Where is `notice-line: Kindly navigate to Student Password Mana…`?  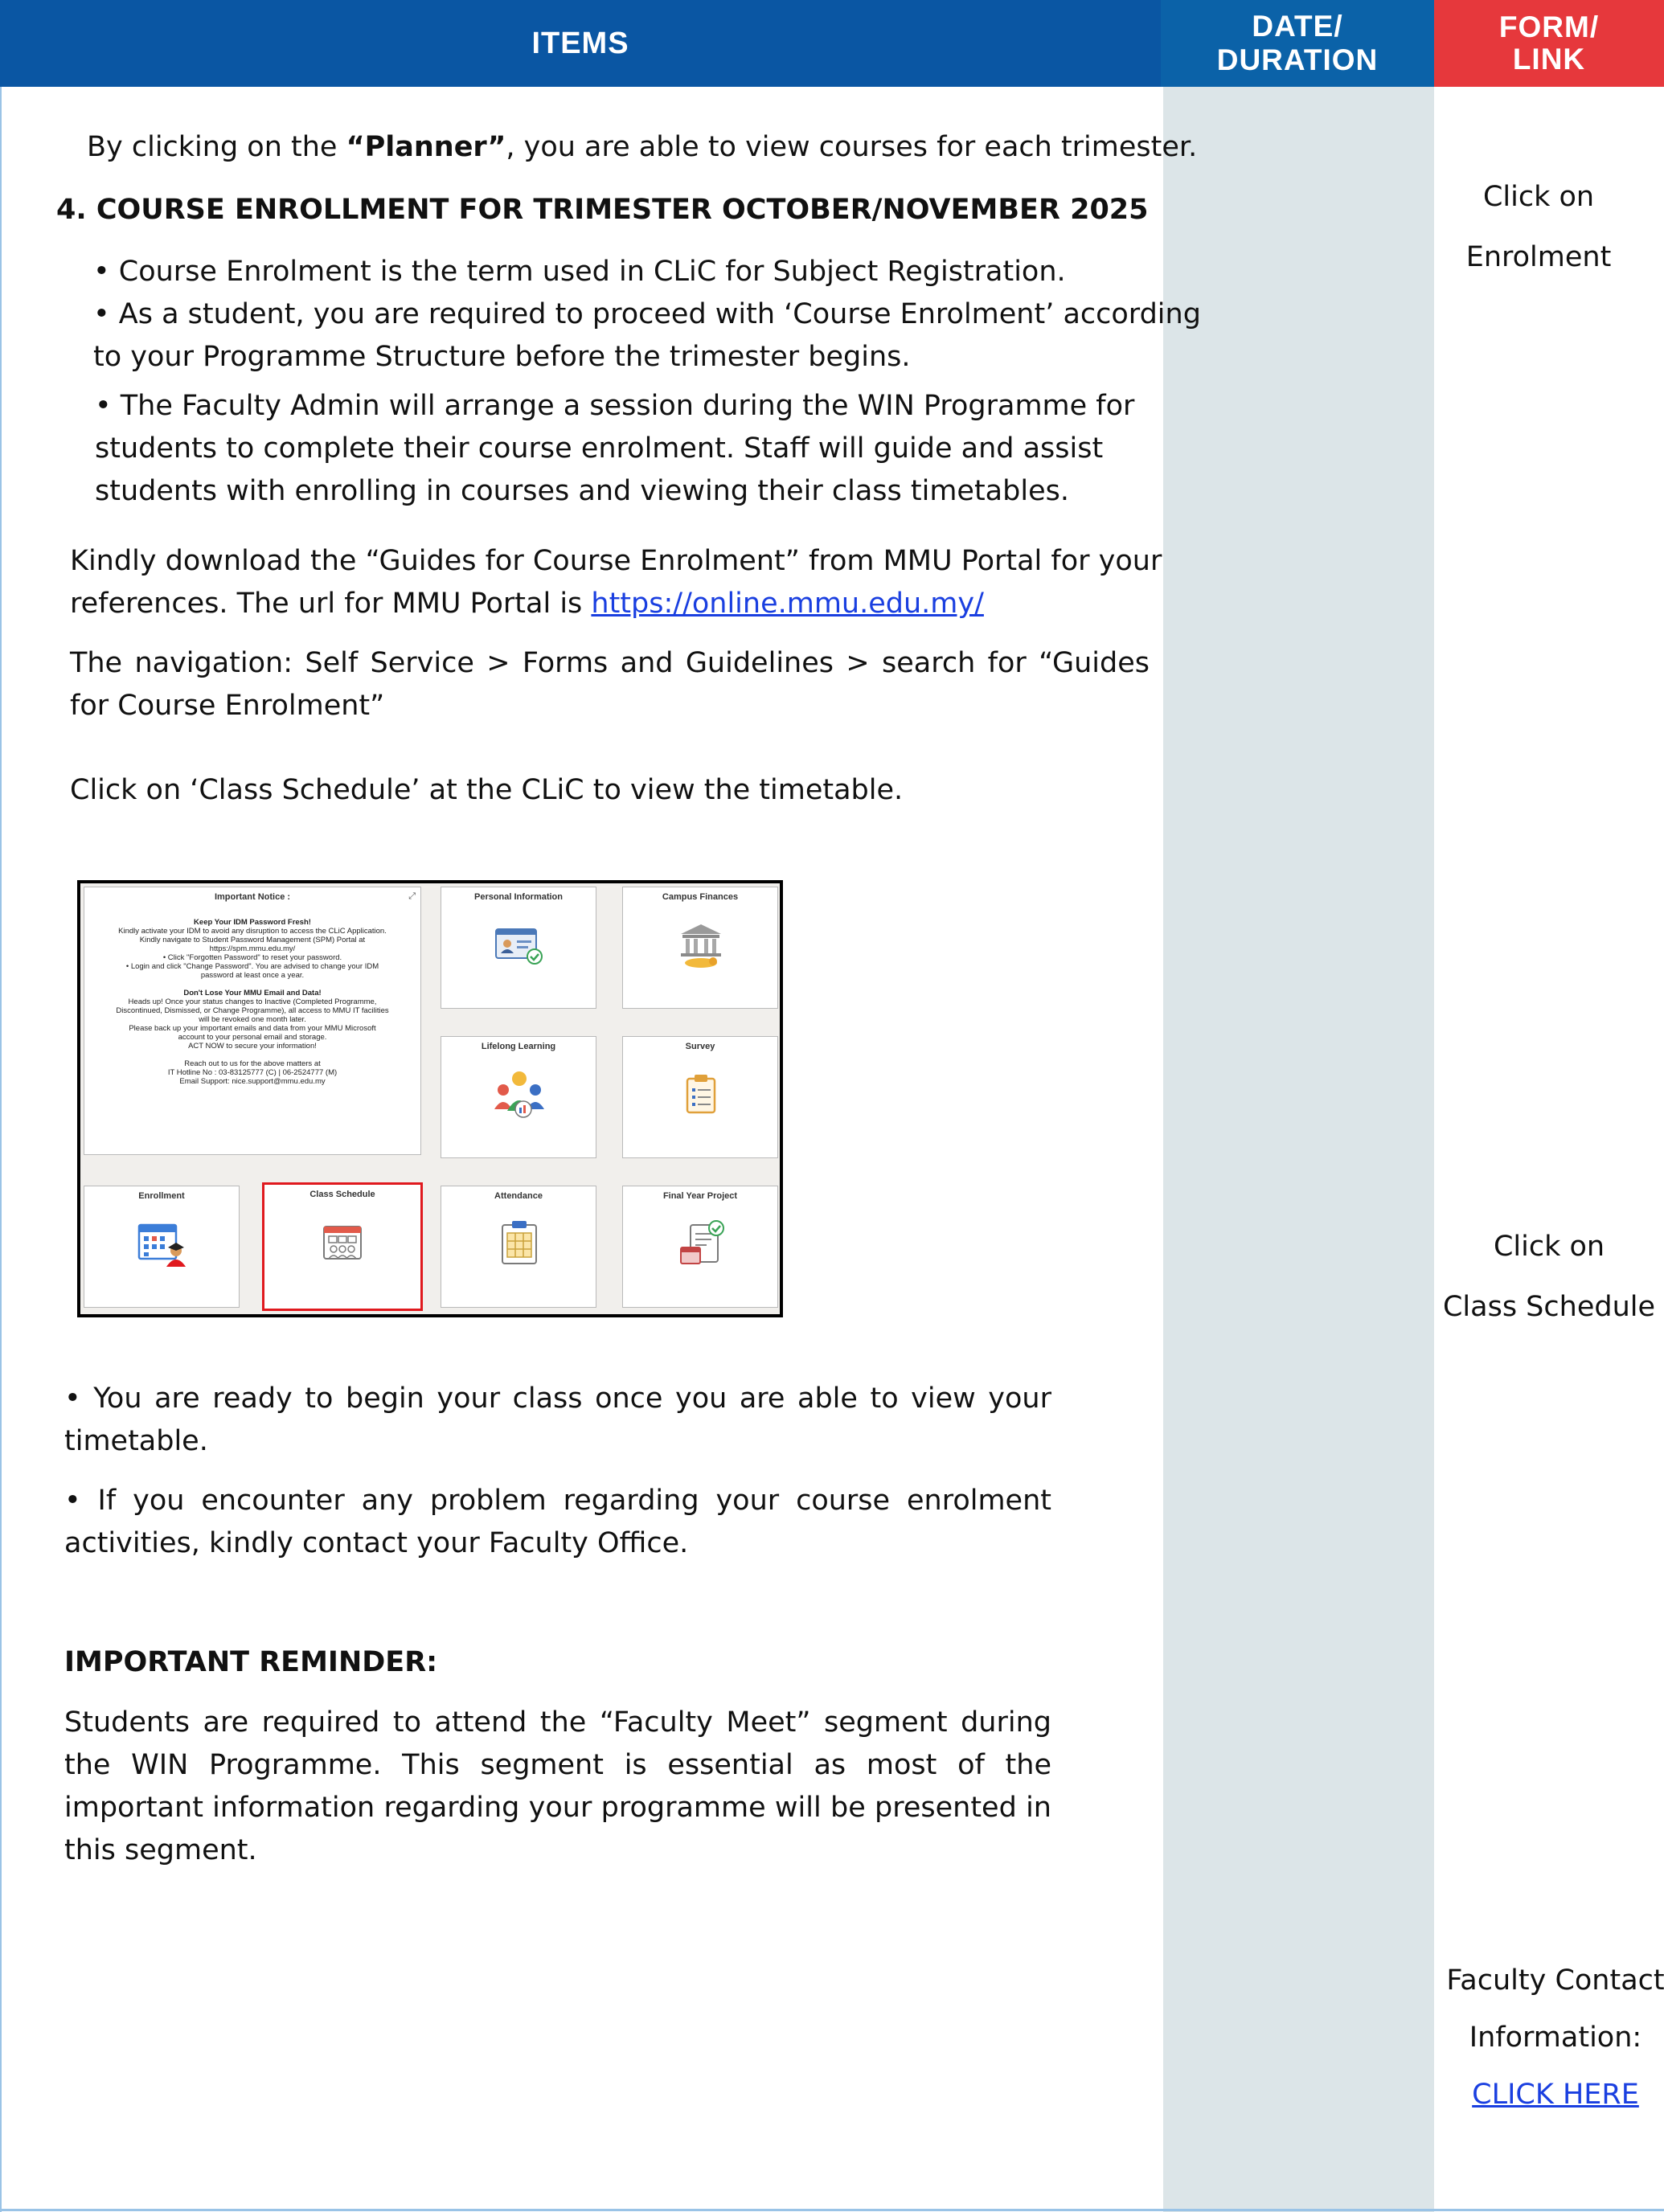 notice-line: Kindly navigate to Student Password Mana… is located at coordinates (252, 940).